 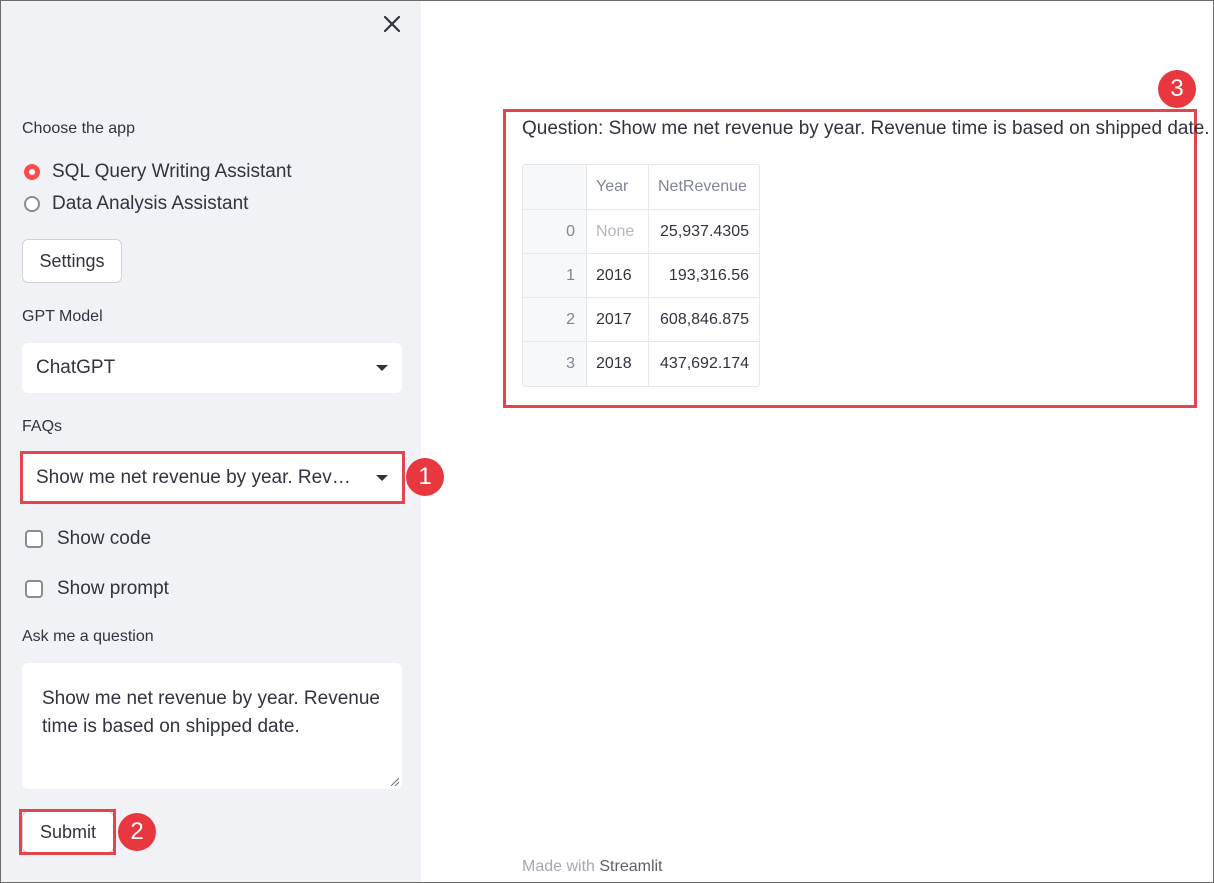 I want to click on checkbox-label: Show prompt, so click(x=113, y=588).